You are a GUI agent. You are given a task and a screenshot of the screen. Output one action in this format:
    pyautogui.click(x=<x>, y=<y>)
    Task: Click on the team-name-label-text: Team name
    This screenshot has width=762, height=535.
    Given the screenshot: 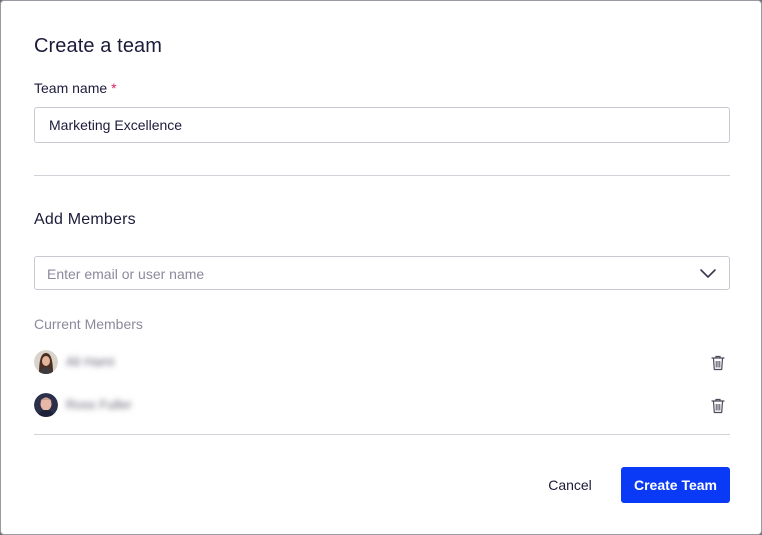 What is the action you would take?
    pyautogui.click(x=71, y=88)
    